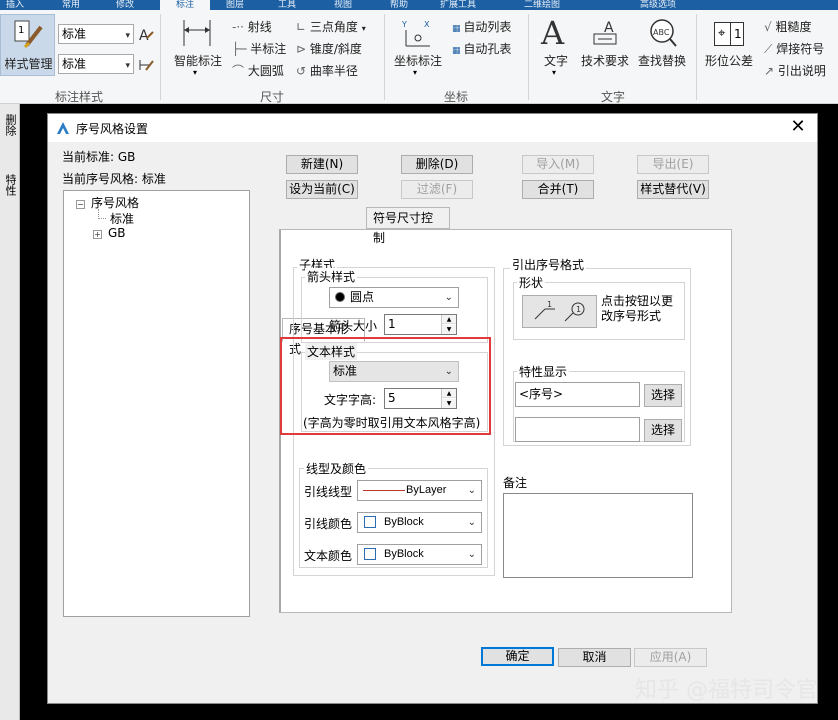 This screenshot has height=720, width=838. I want to click on select-button-2: 选择, so click(663, 430).